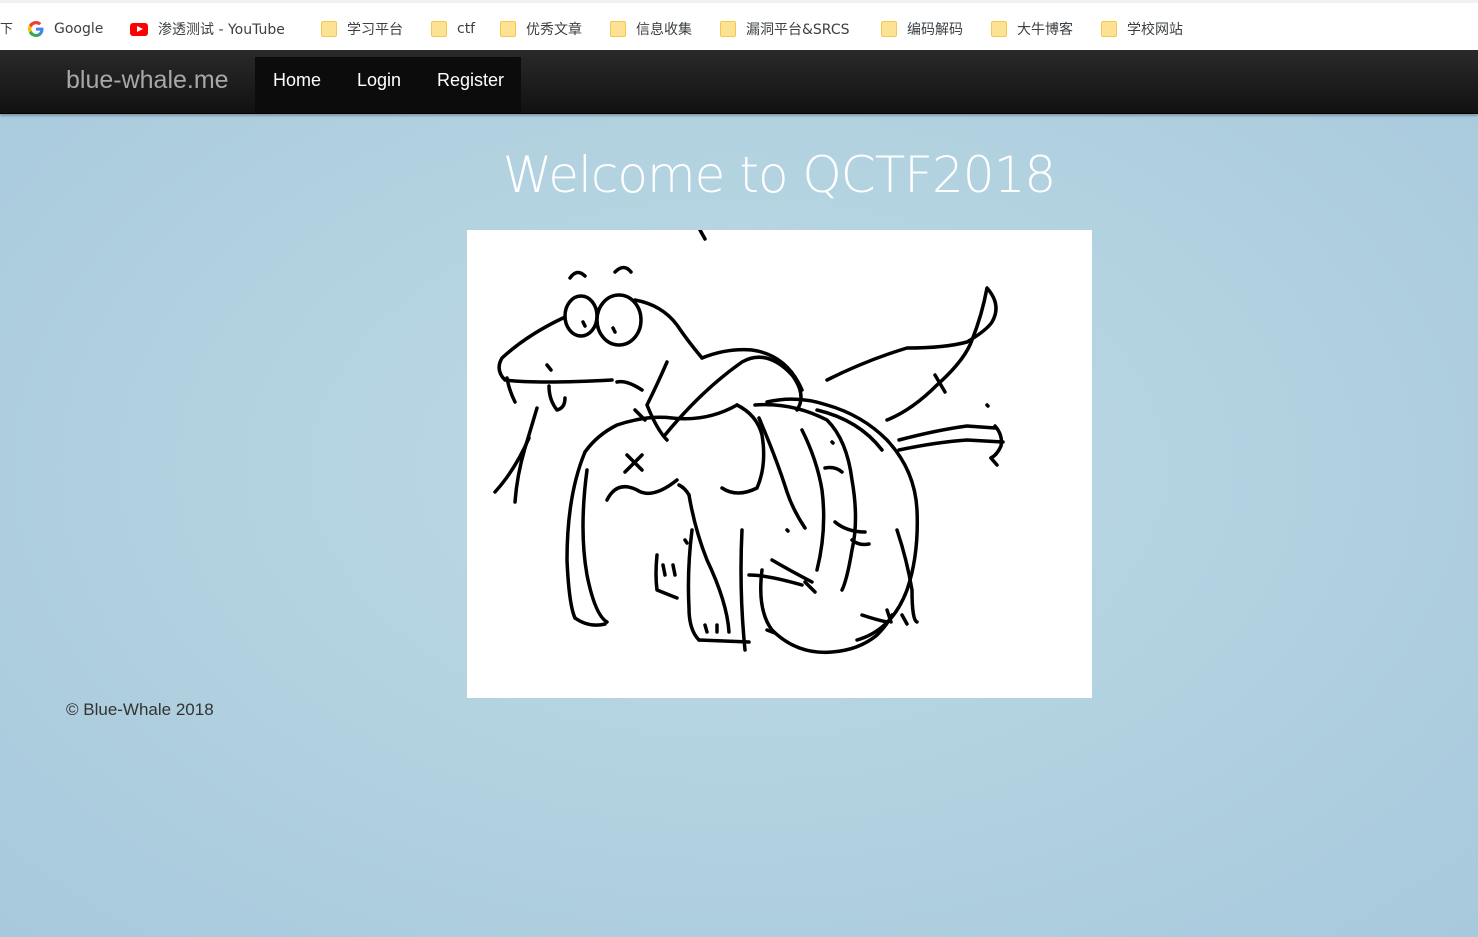 The height and width of the screenshot is (937, 1478). I want to click on brand-link: blue-whale.me, so click(147, 80).